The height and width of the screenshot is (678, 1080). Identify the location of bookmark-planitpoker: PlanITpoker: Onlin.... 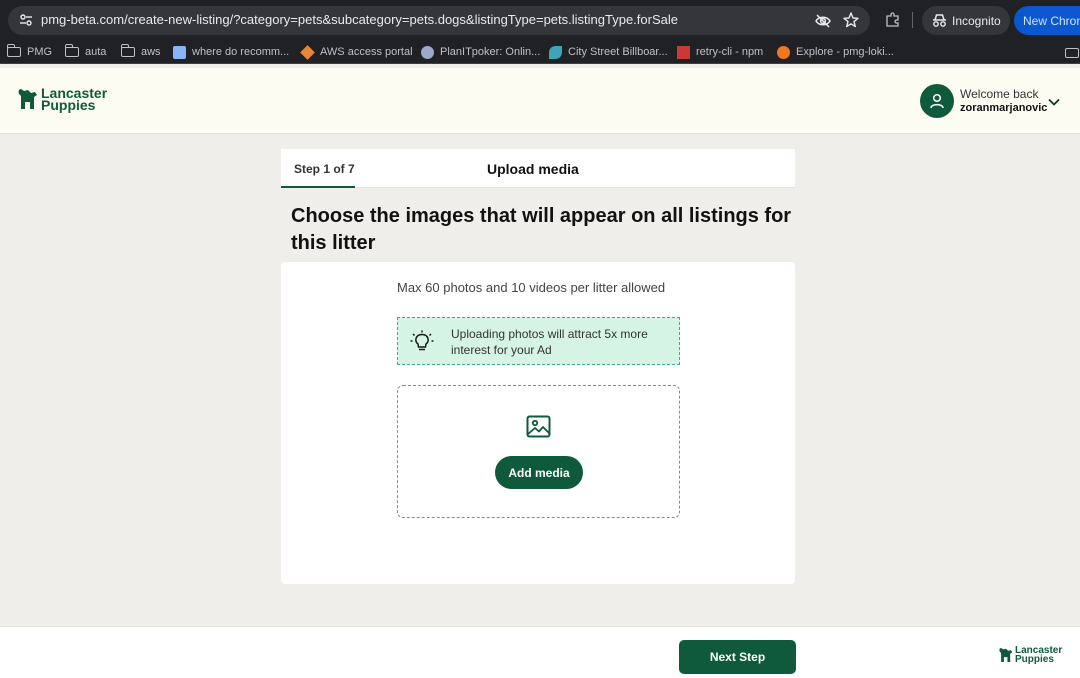
(480, 52).